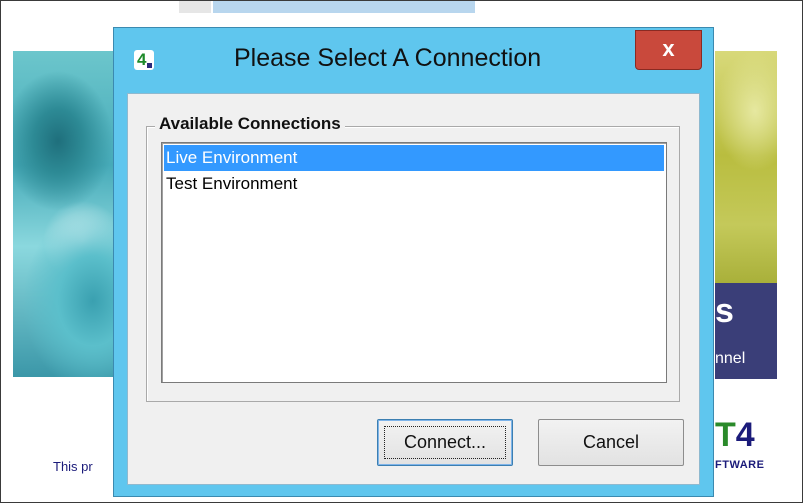 The width and height of the screenshot is (803, 503). Describe the element at coordinates (195, 7) in the screenshot. I see `background-window-strip` at that location.